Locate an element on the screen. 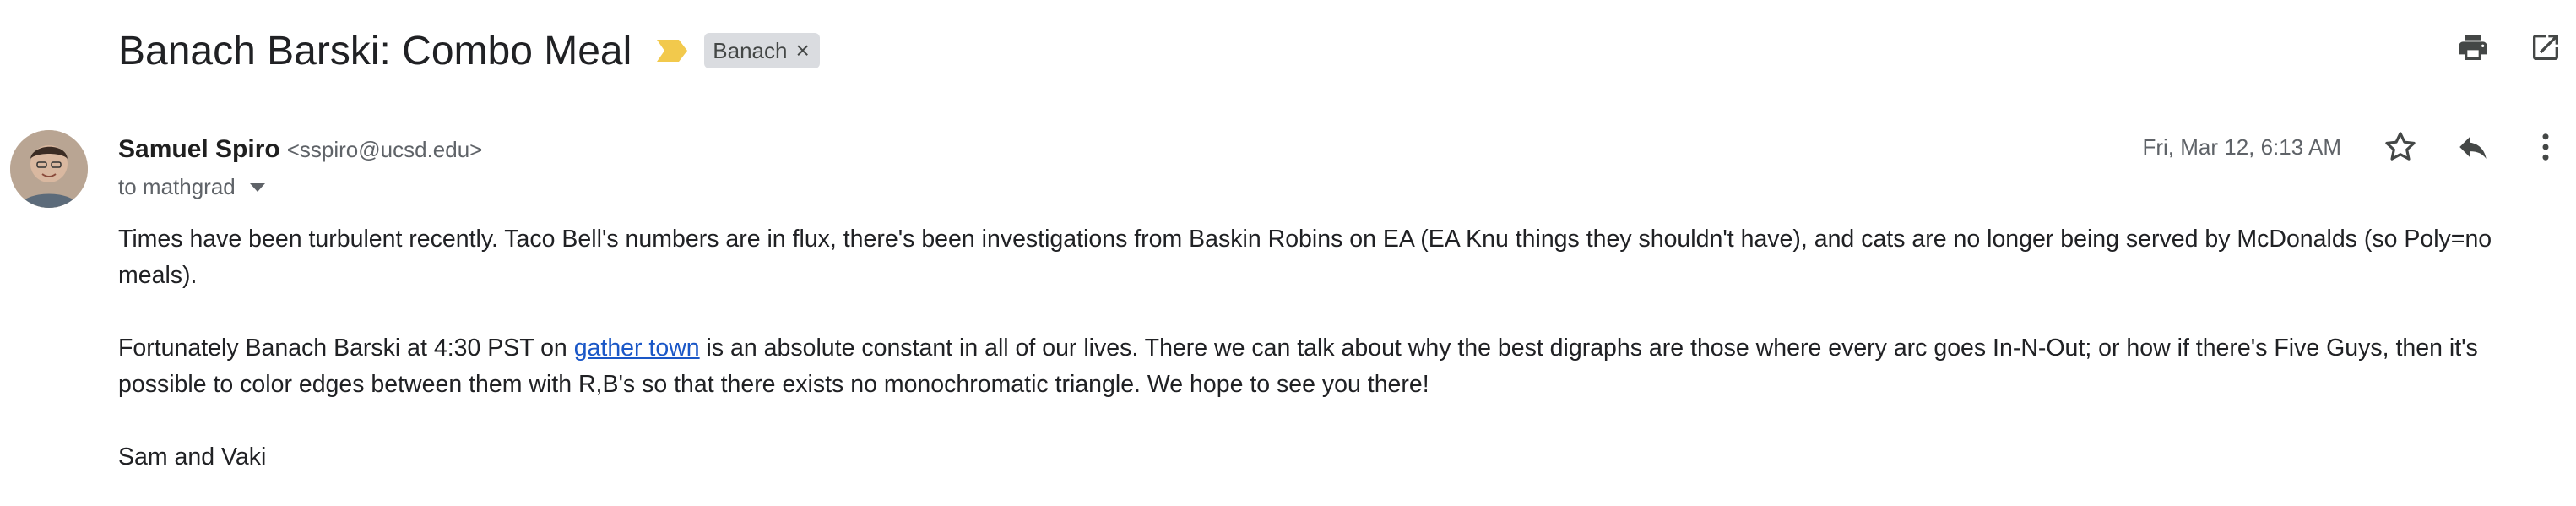 The image size is (2576, 506). star-icon is located at coordinates (2401, 146).